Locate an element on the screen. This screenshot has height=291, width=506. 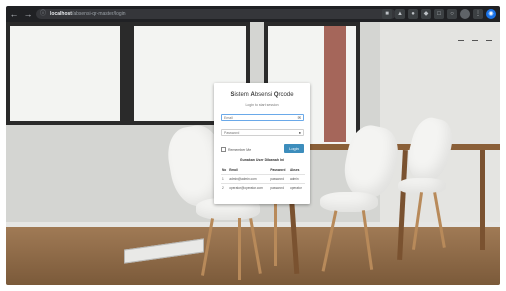
chair-seat is located at coordinates (349, 202).